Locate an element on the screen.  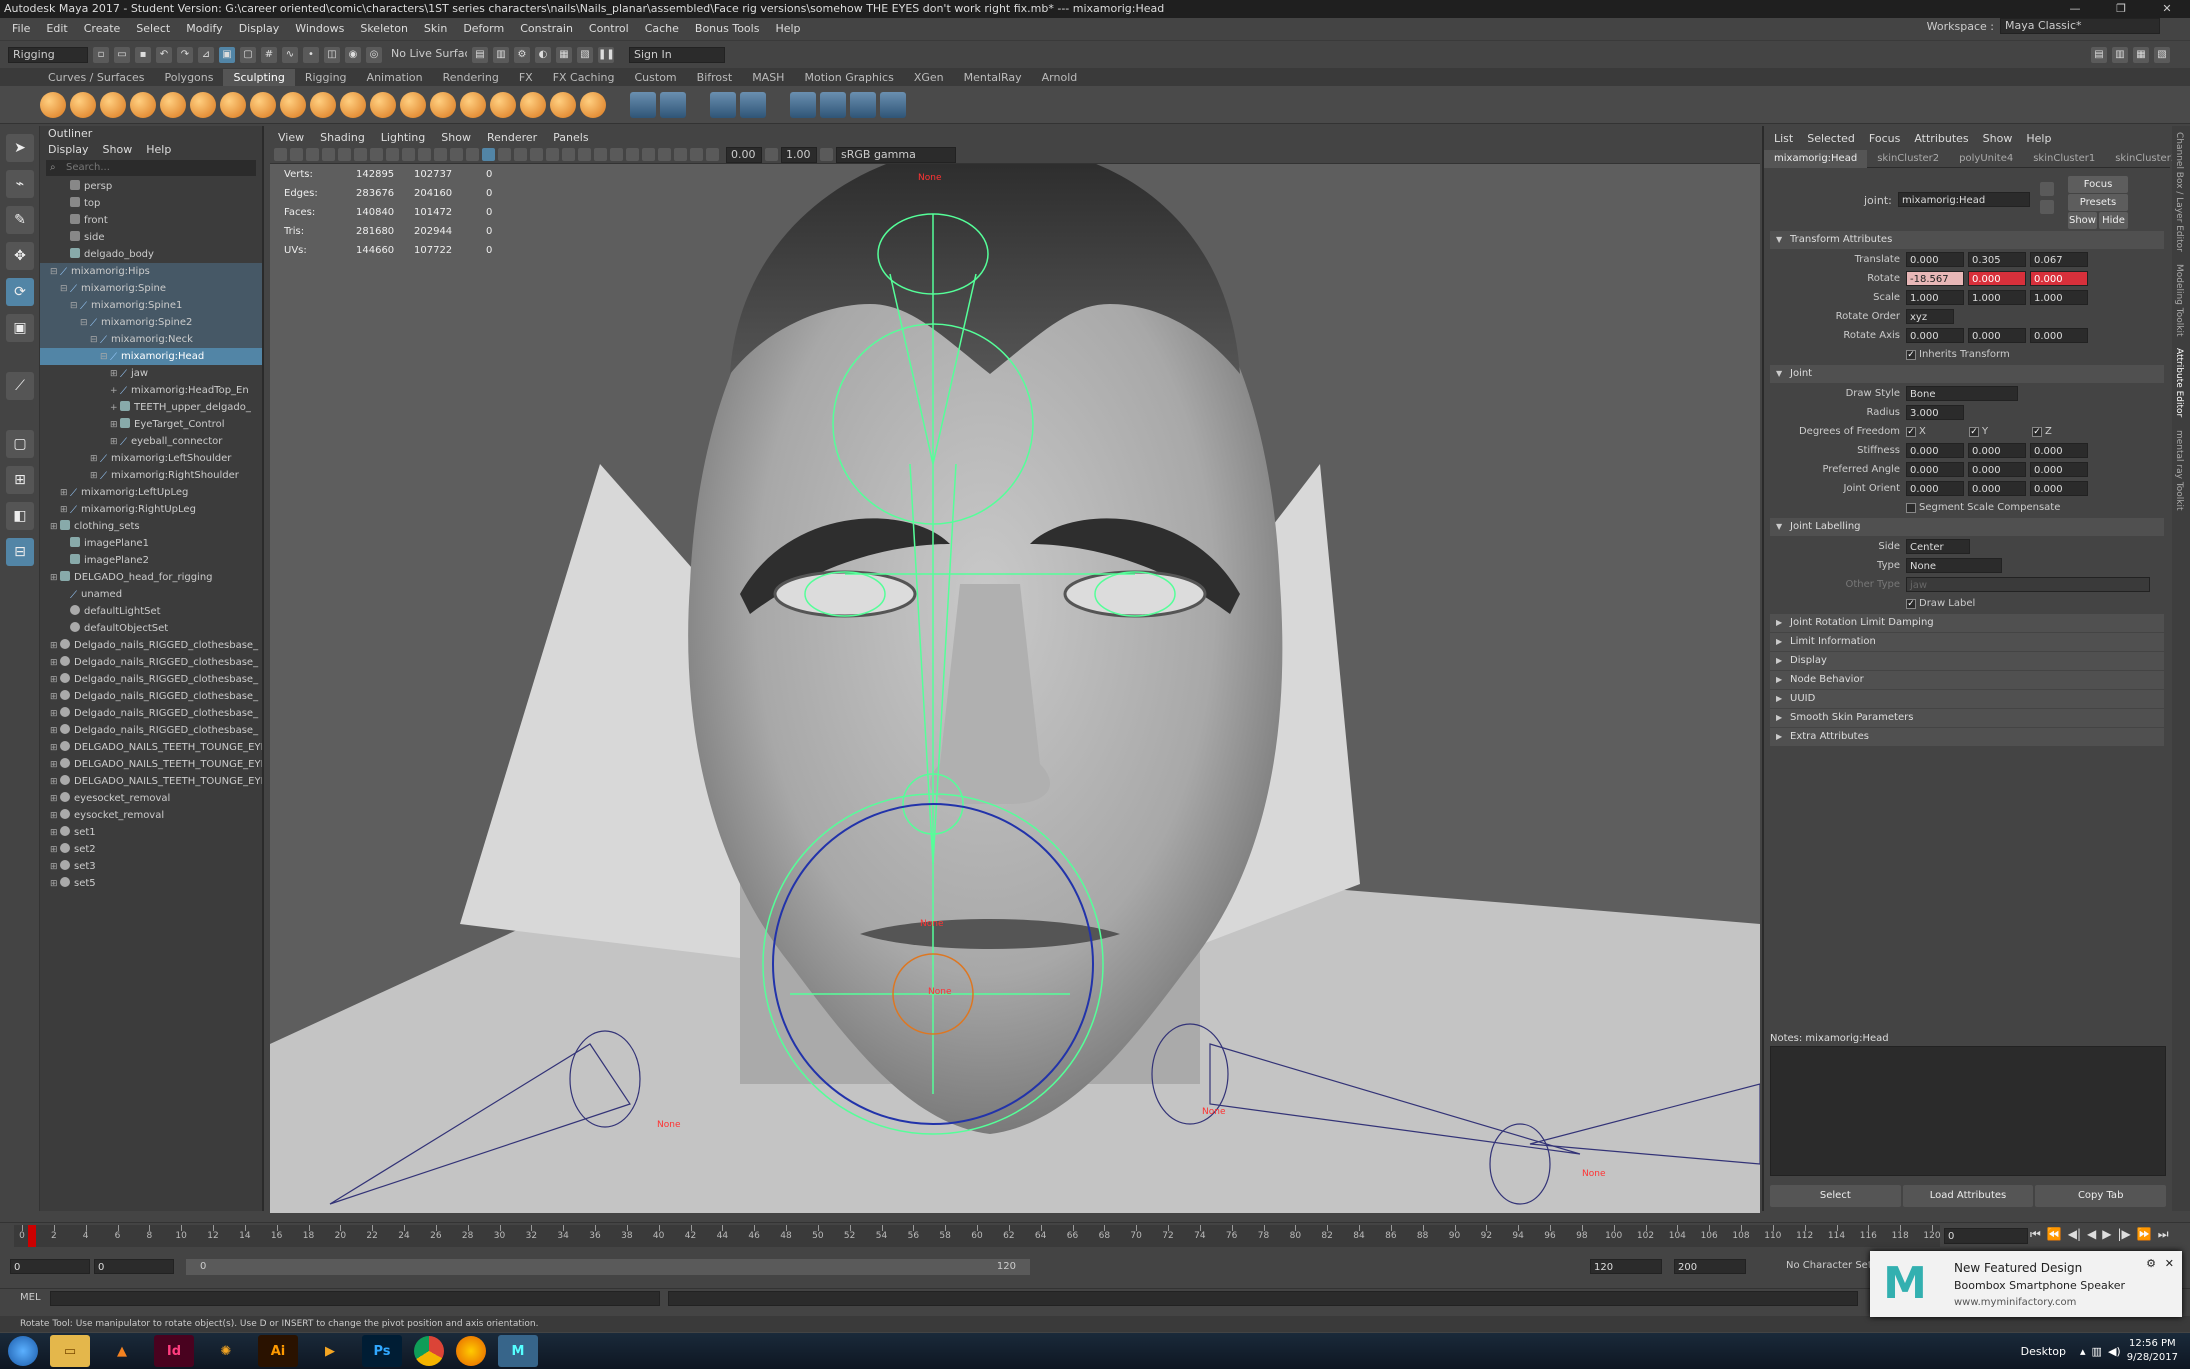
ae-menu-attributes: Attributes is located at coordinates (1941, 138).